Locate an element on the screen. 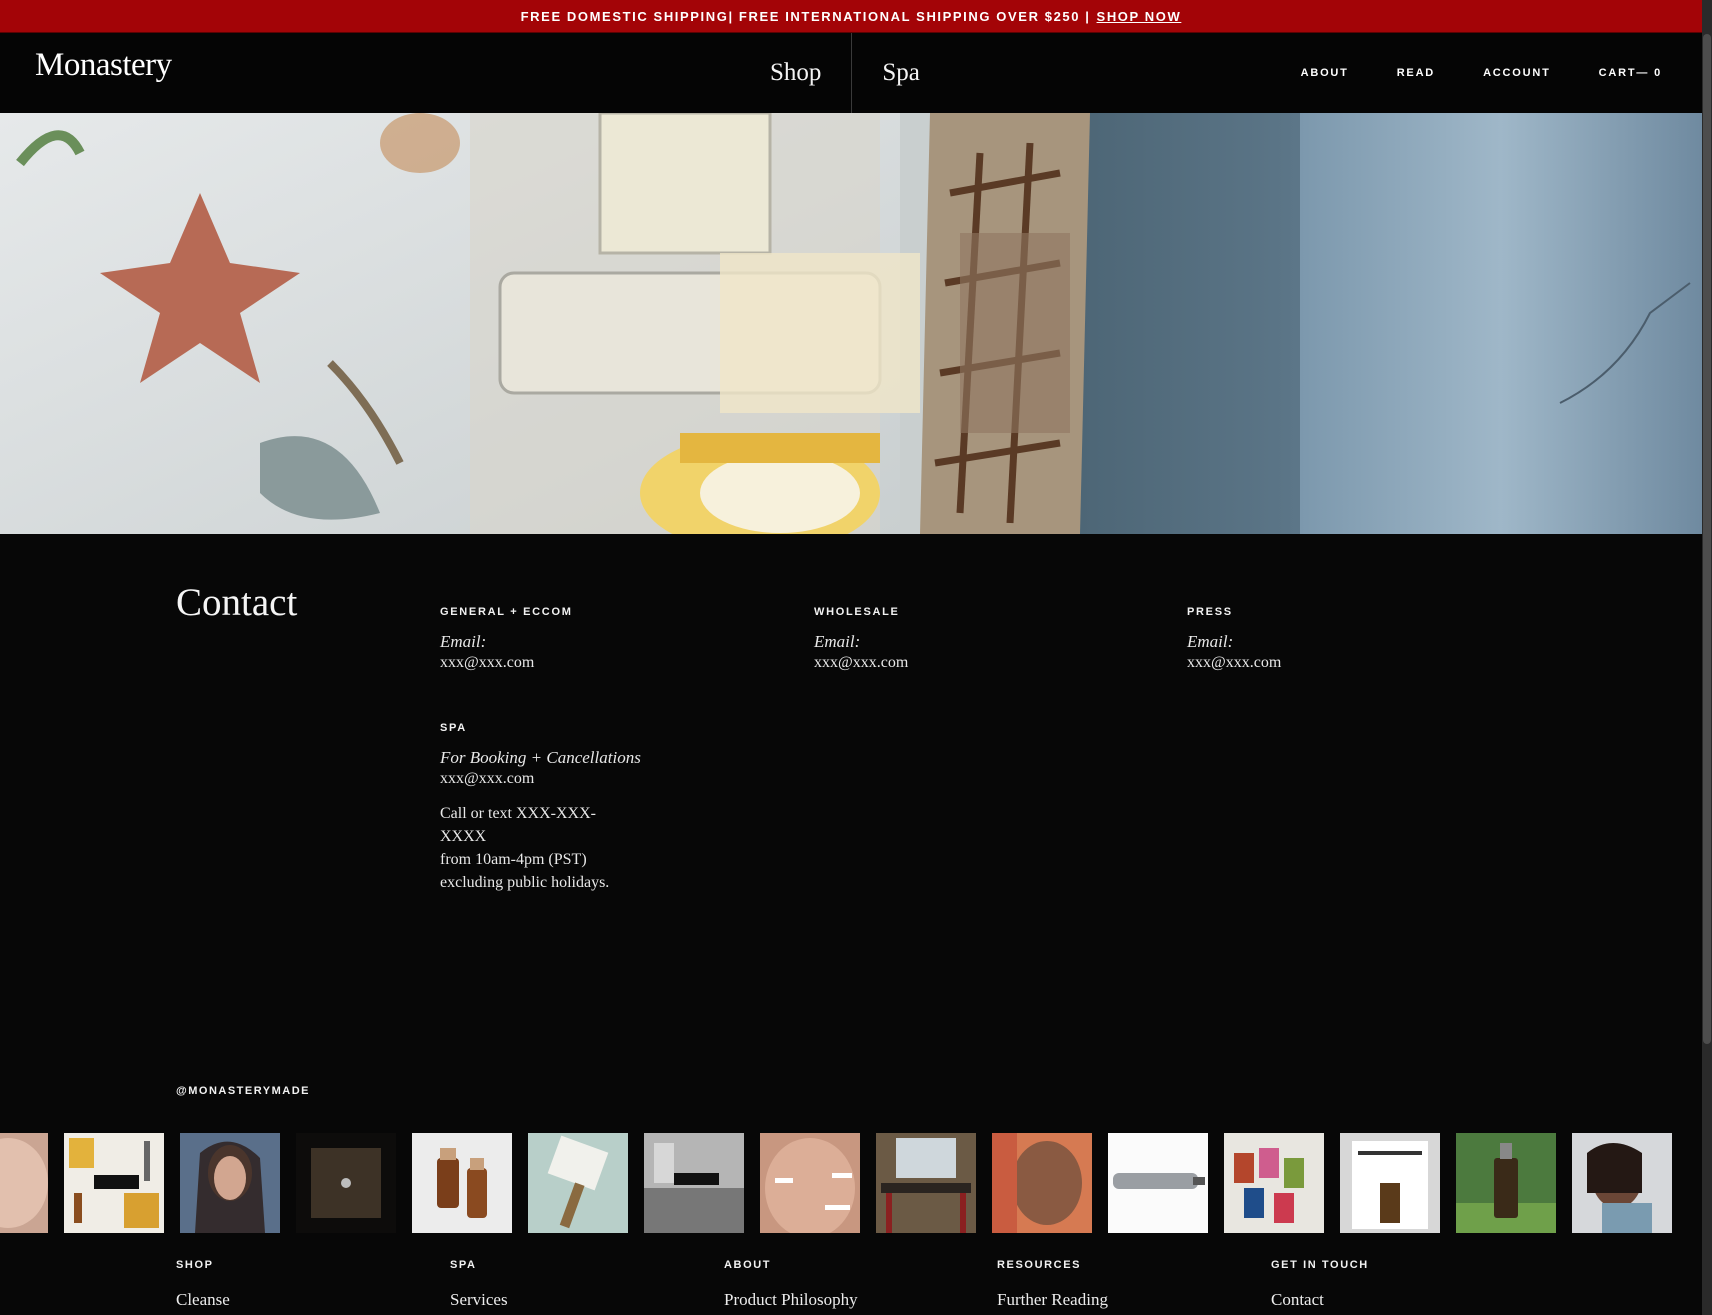 The width and height of the screenshot is (1712, 1315). press-email-label: Email: is located at coordinates (1210, 641).